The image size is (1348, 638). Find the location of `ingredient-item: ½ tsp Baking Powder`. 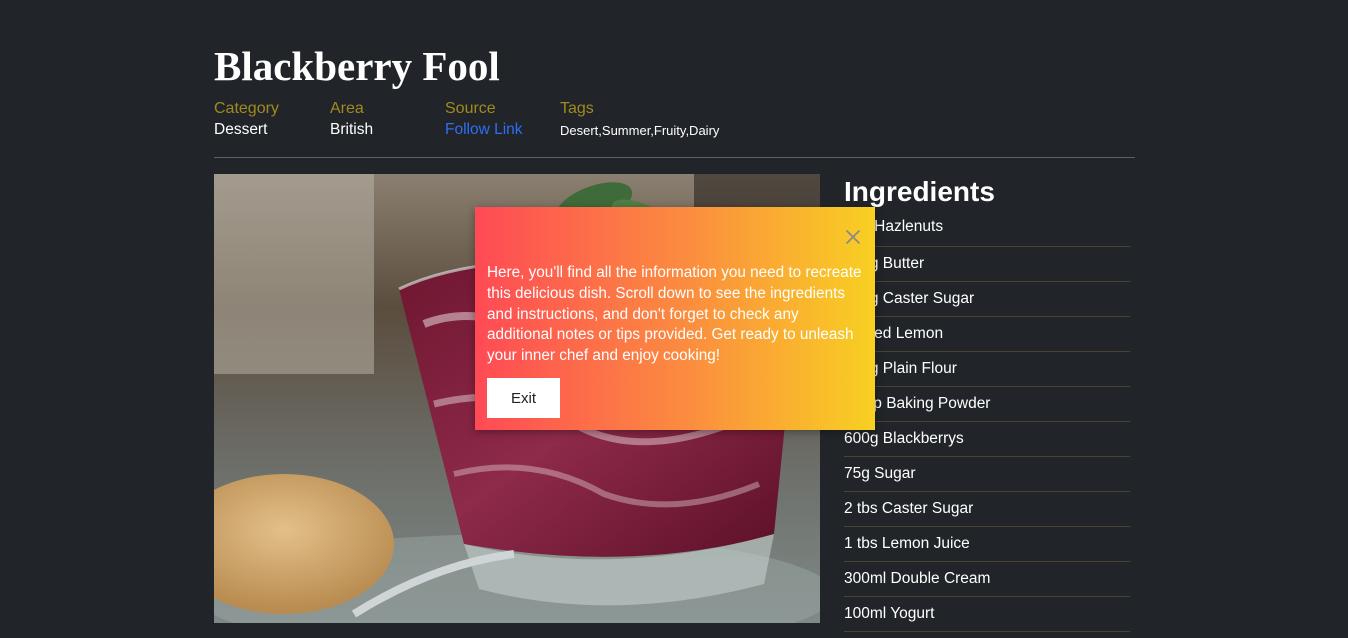

ingredient-item: ½ tsp Baking Powder is located at coordinates (987, 404).